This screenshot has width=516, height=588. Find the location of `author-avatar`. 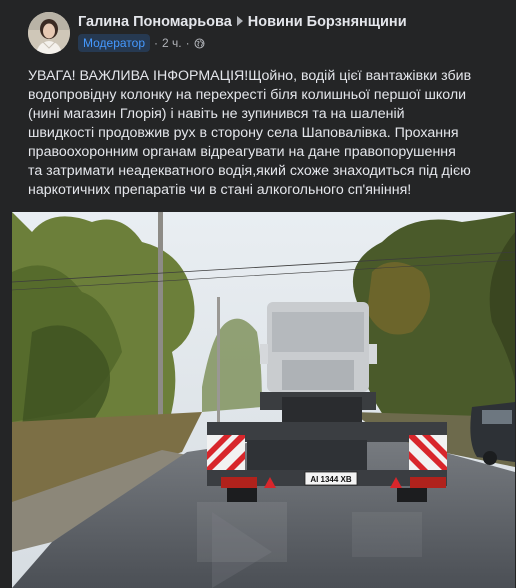

author-avatar is located at coordinates (49, 33).